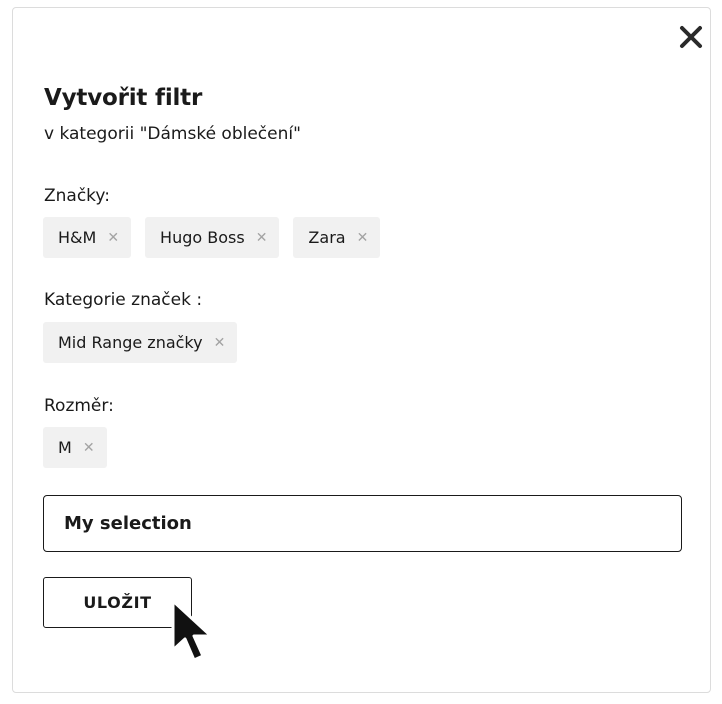 The image size is (722, 704). Describe the element at coordinates (172, 134) in the screenshot. I see `dialog-subtitle: v kategorii "Dámské oblečení"` at that location.